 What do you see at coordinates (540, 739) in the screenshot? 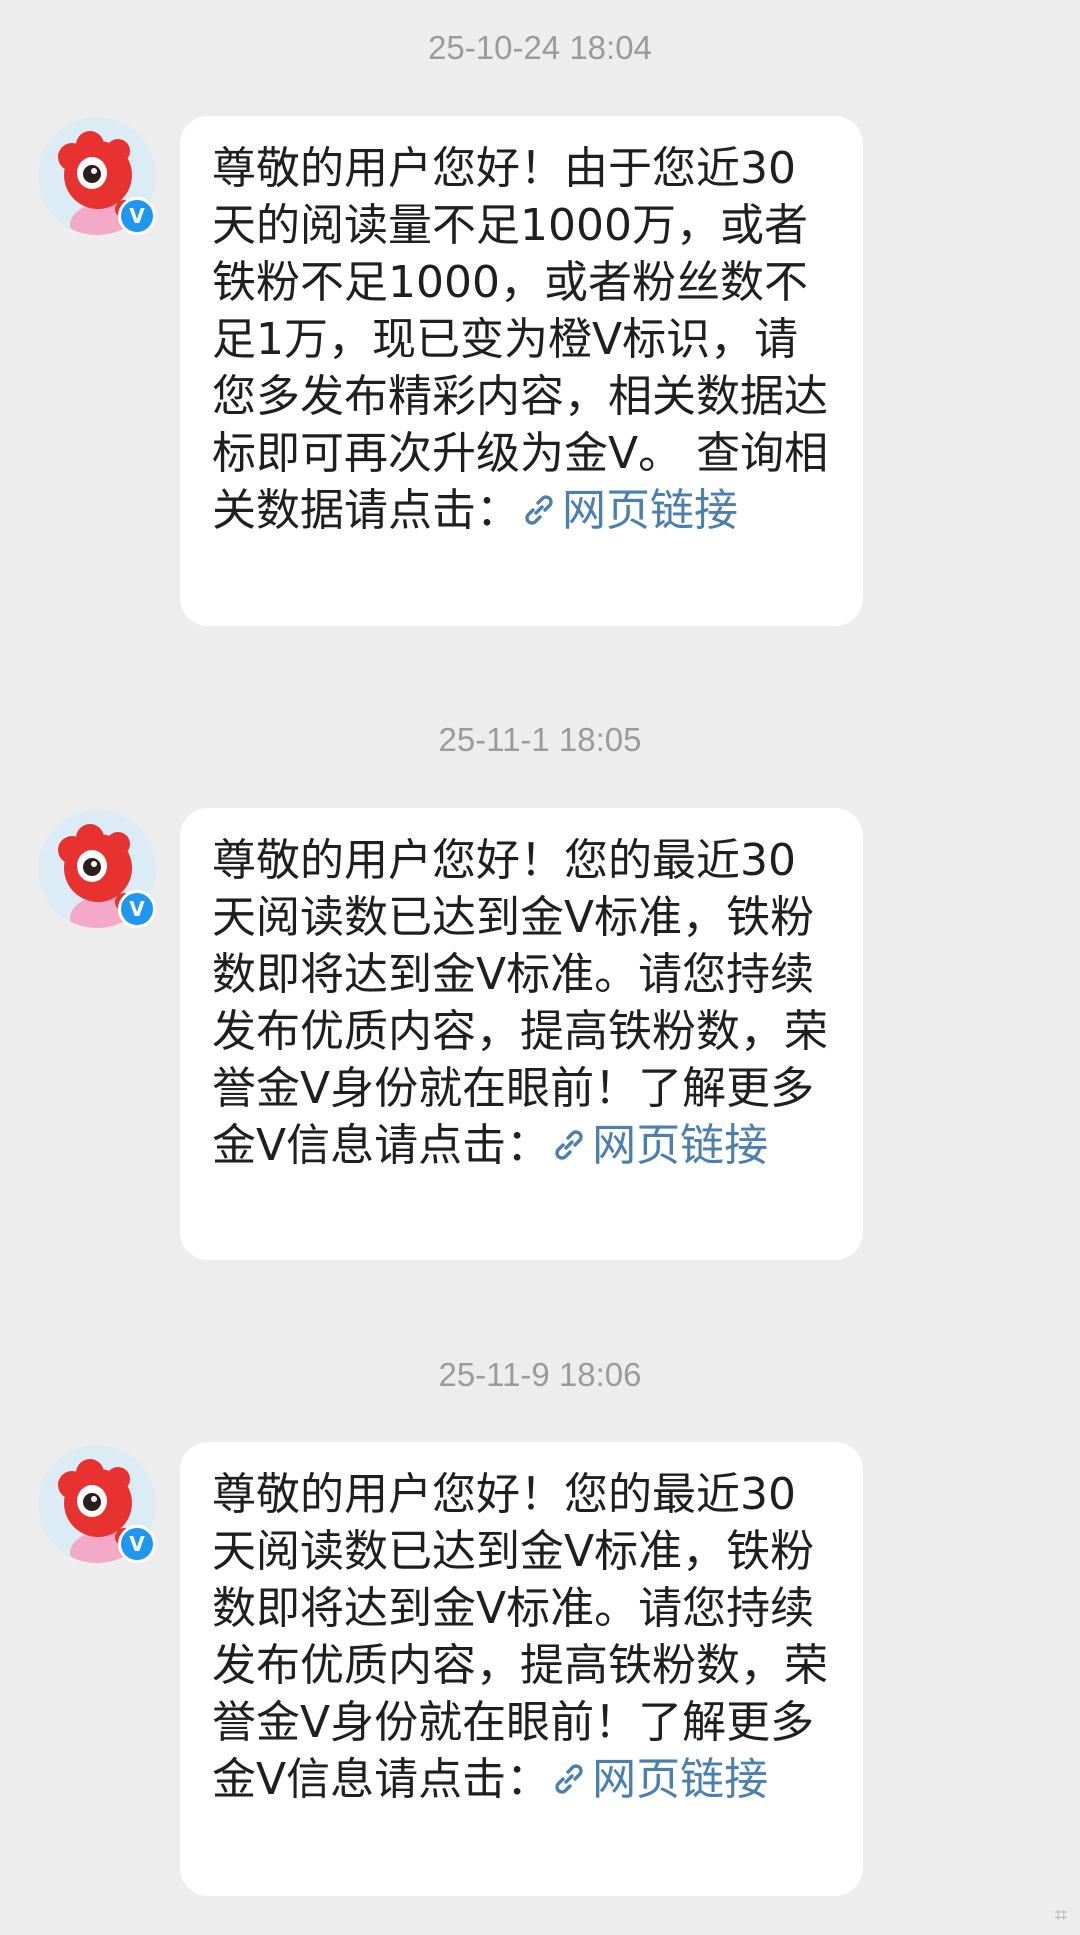
I see `message-timestamp: 25-11-1 18:05` at bounding box center [540, 739].